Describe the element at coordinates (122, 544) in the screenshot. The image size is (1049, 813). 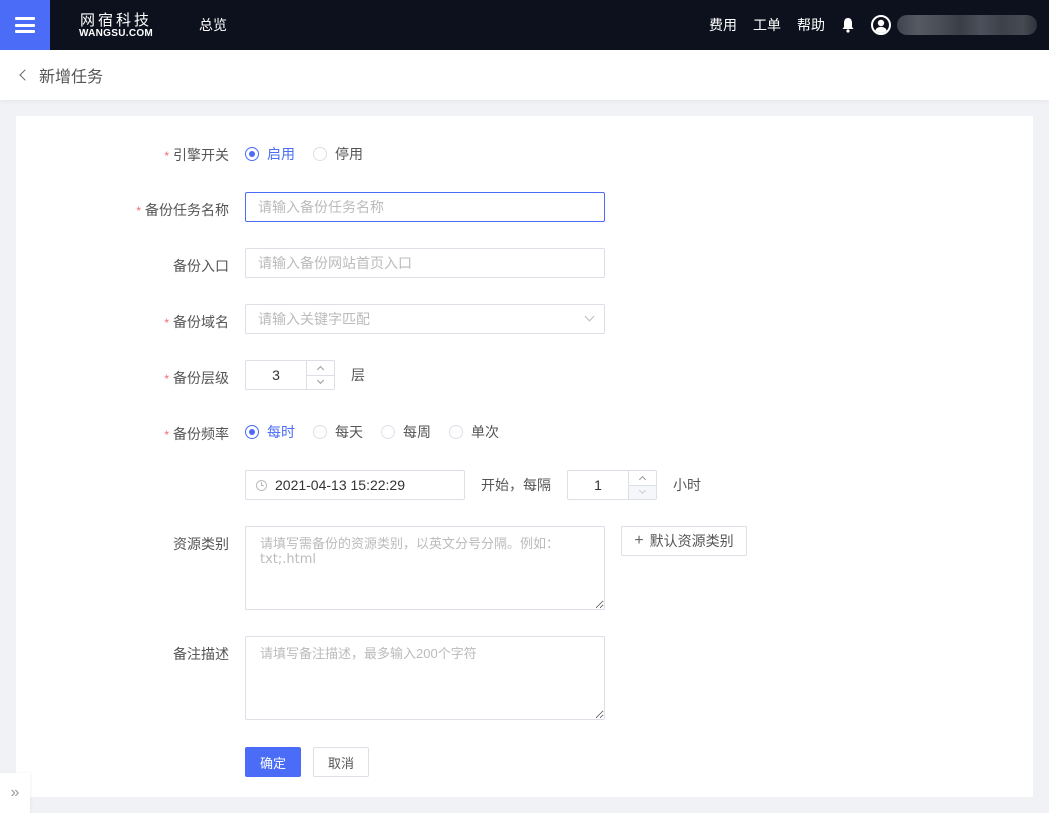
I see `resource-type-label: 资源类别` at that location.